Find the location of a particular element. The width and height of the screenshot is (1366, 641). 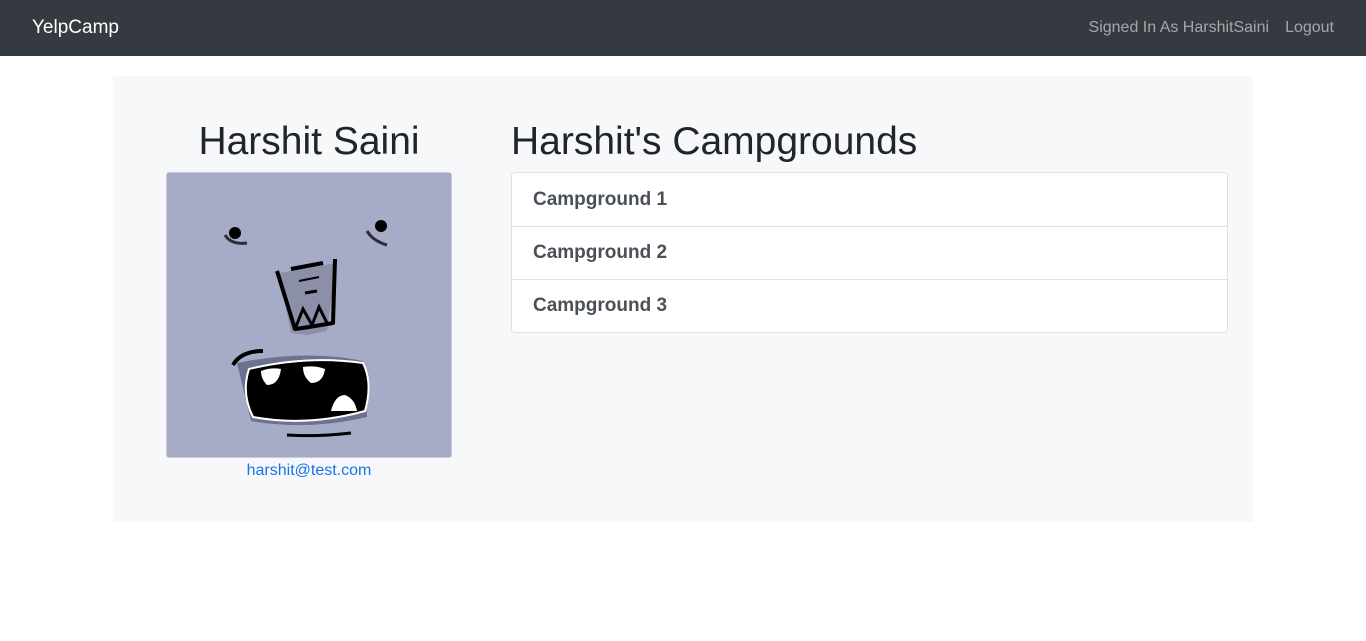

campgrounds-list: Campground 1 Campground 2 Campground 3 is located at coordinates (869, 252).